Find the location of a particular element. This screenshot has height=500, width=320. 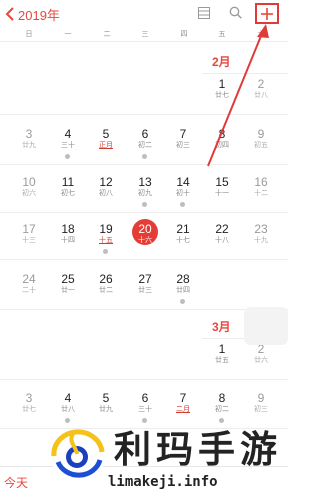

day-cell: 2 廿八 is located at coordinates (261, 88).